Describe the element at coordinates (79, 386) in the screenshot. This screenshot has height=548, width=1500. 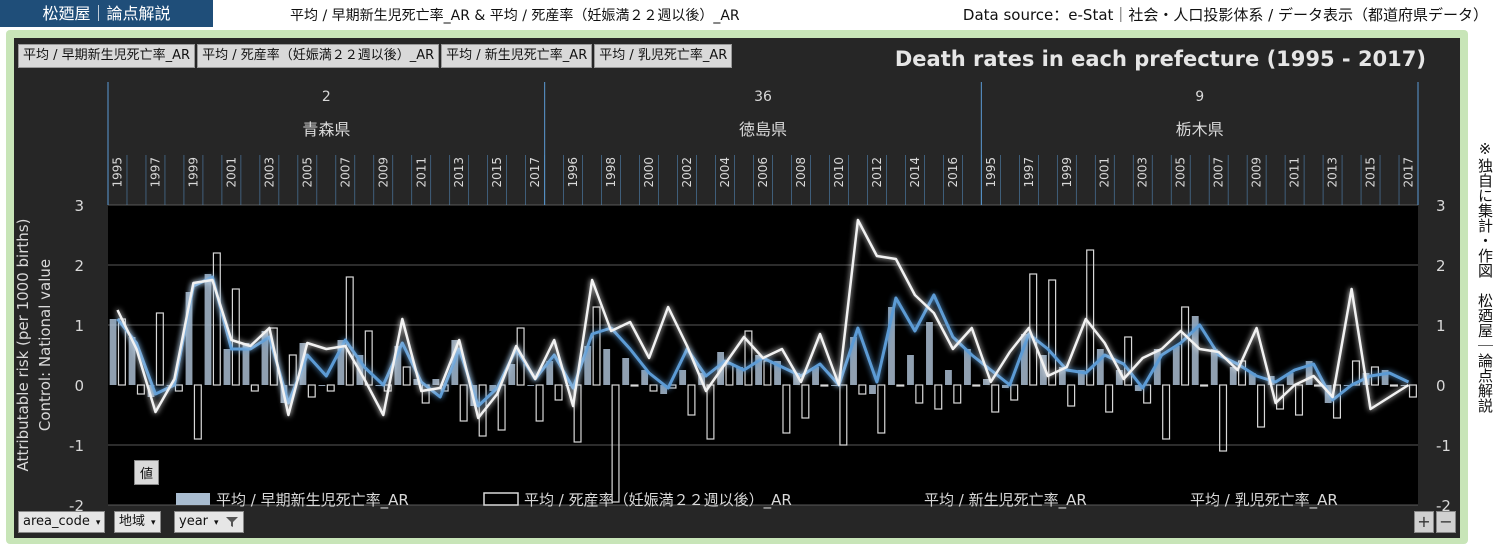
I see `y-tick-label-left: 0` at that location.